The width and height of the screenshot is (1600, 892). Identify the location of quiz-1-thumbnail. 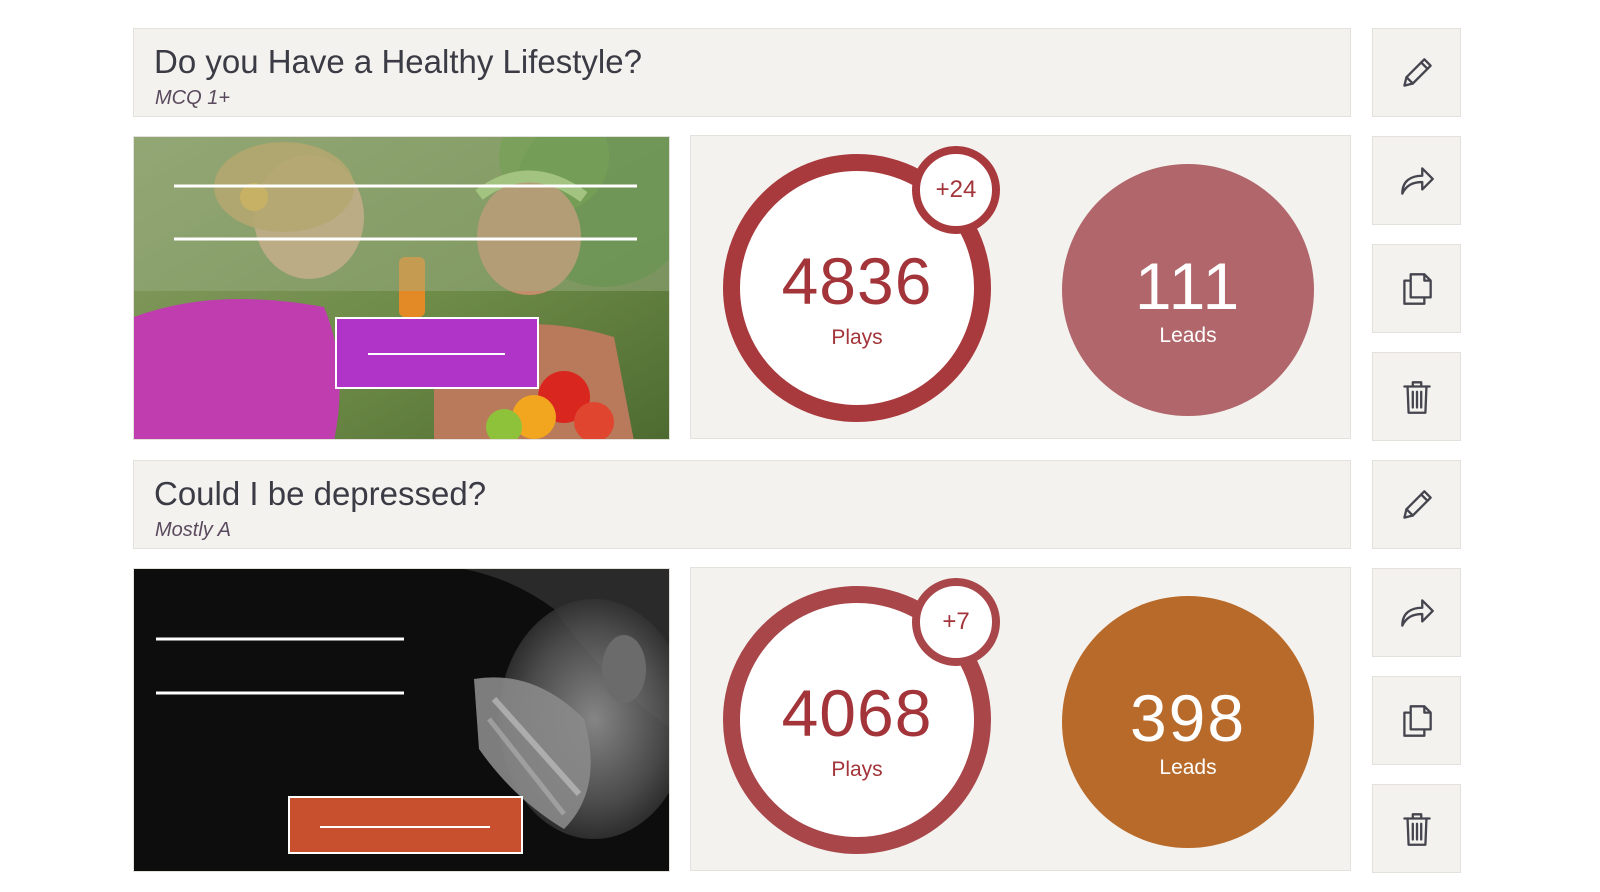
(401, 288).